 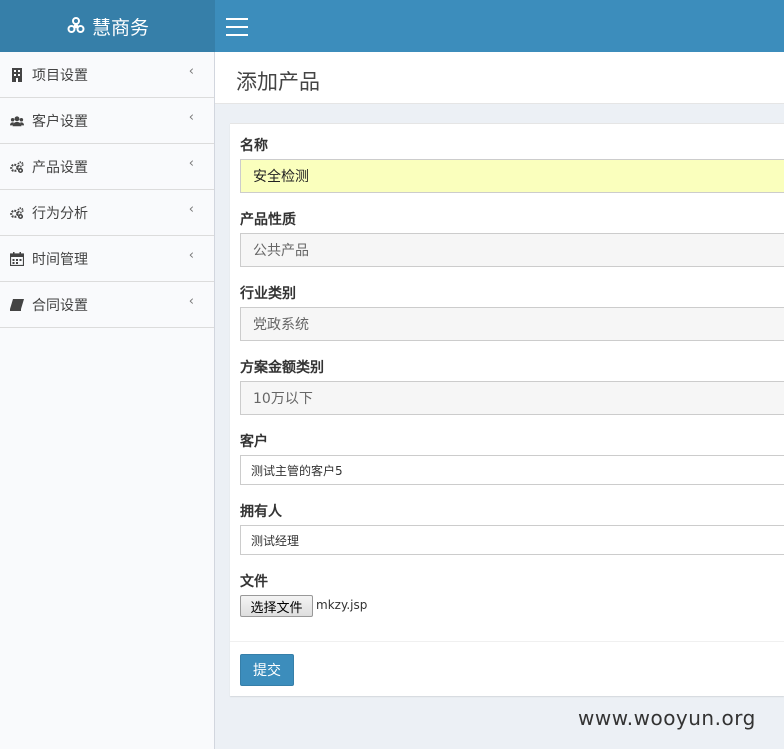 What do you see at coordinates (120, 27) in the screenshot?
I see `app-title: 慧商务` at bounding box center [120, 27].